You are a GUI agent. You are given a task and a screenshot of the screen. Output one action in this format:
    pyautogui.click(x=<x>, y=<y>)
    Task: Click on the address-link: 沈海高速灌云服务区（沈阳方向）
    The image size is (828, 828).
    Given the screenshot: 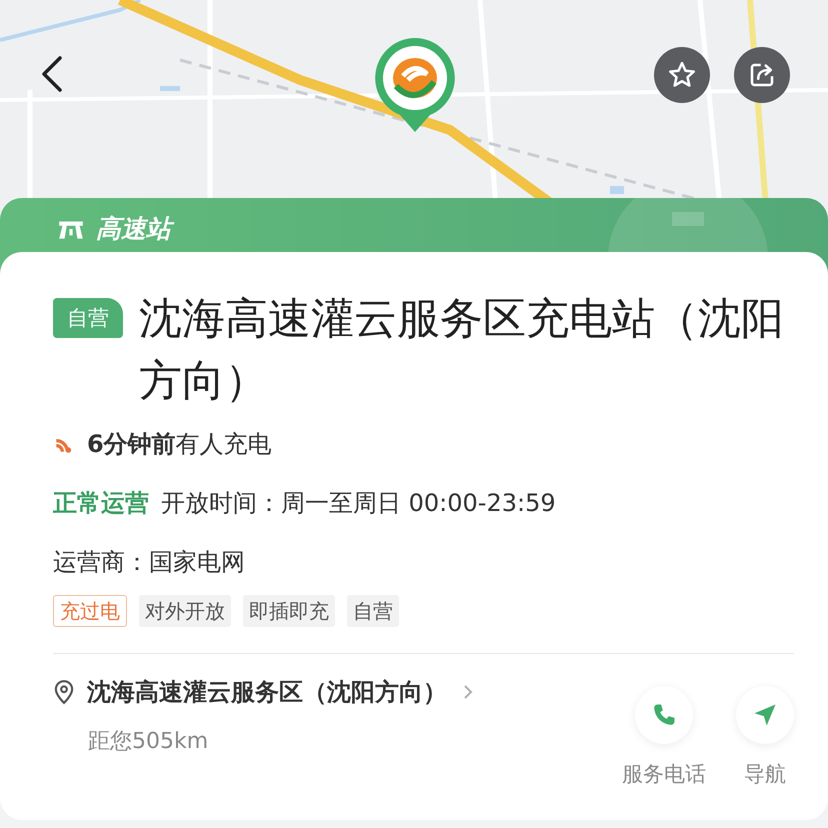 What is the action you would take?
    pyautogui.click(x=267, y=692)
    